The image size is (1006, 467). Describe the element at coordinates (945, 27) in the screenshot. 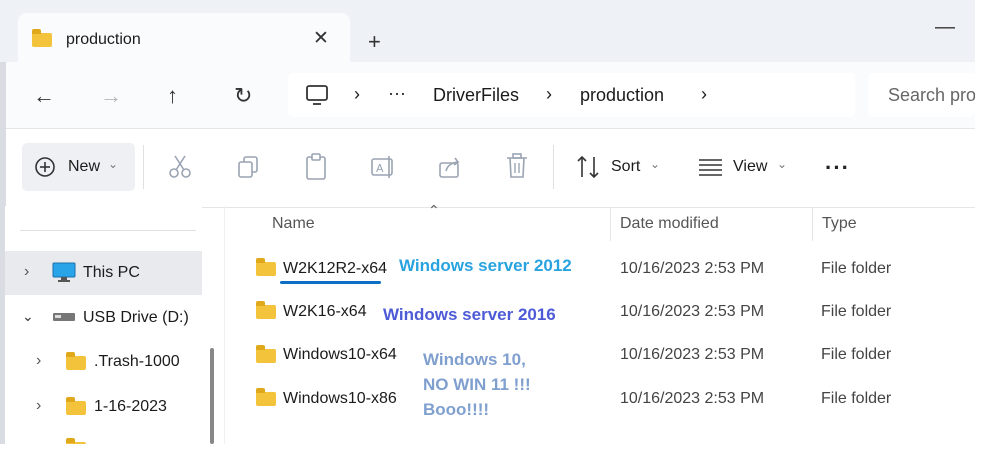

I see `minimize-icon: —` at that location.